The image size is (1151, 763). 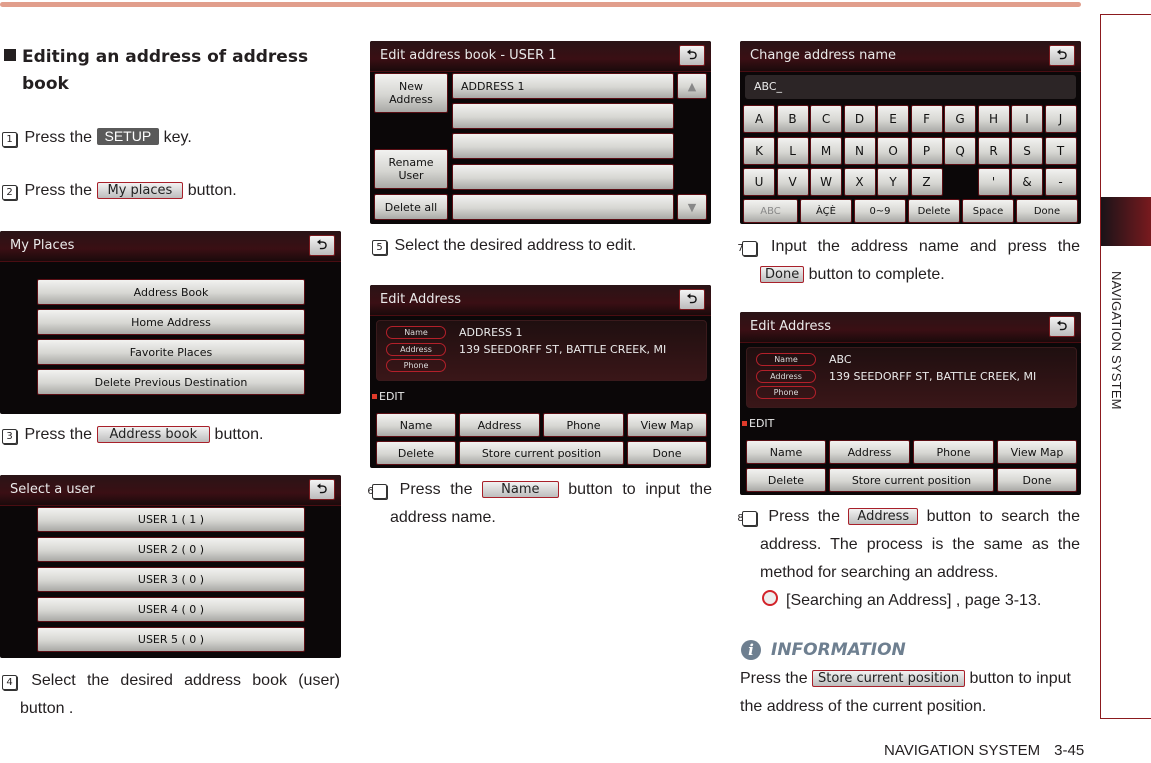 What do you see at coordinates (962, 750) in the screenshot?
I see `footer-section: NAVIGATION SYSTEM` at bounding box center [962, 750].